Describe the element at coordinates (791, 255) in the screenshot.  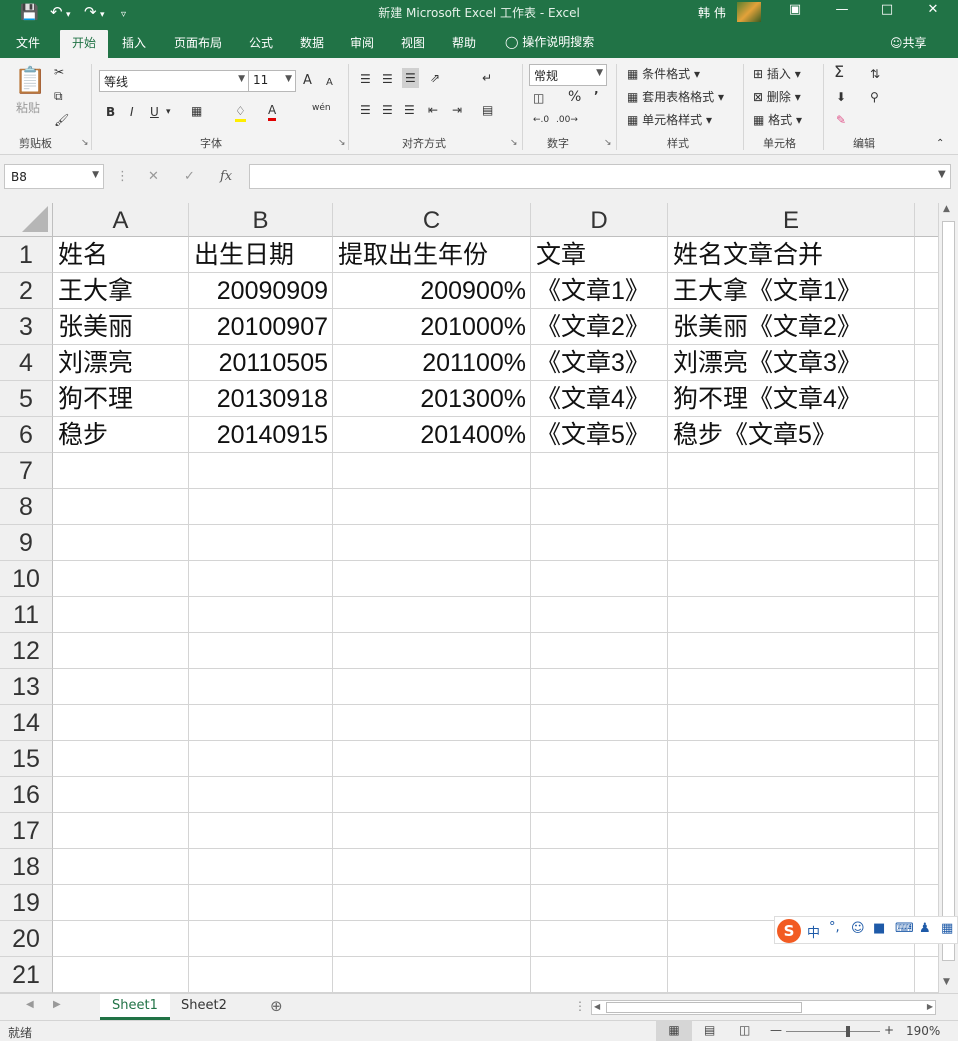
I see `cell-e1: 姓名文章合并` at that location.